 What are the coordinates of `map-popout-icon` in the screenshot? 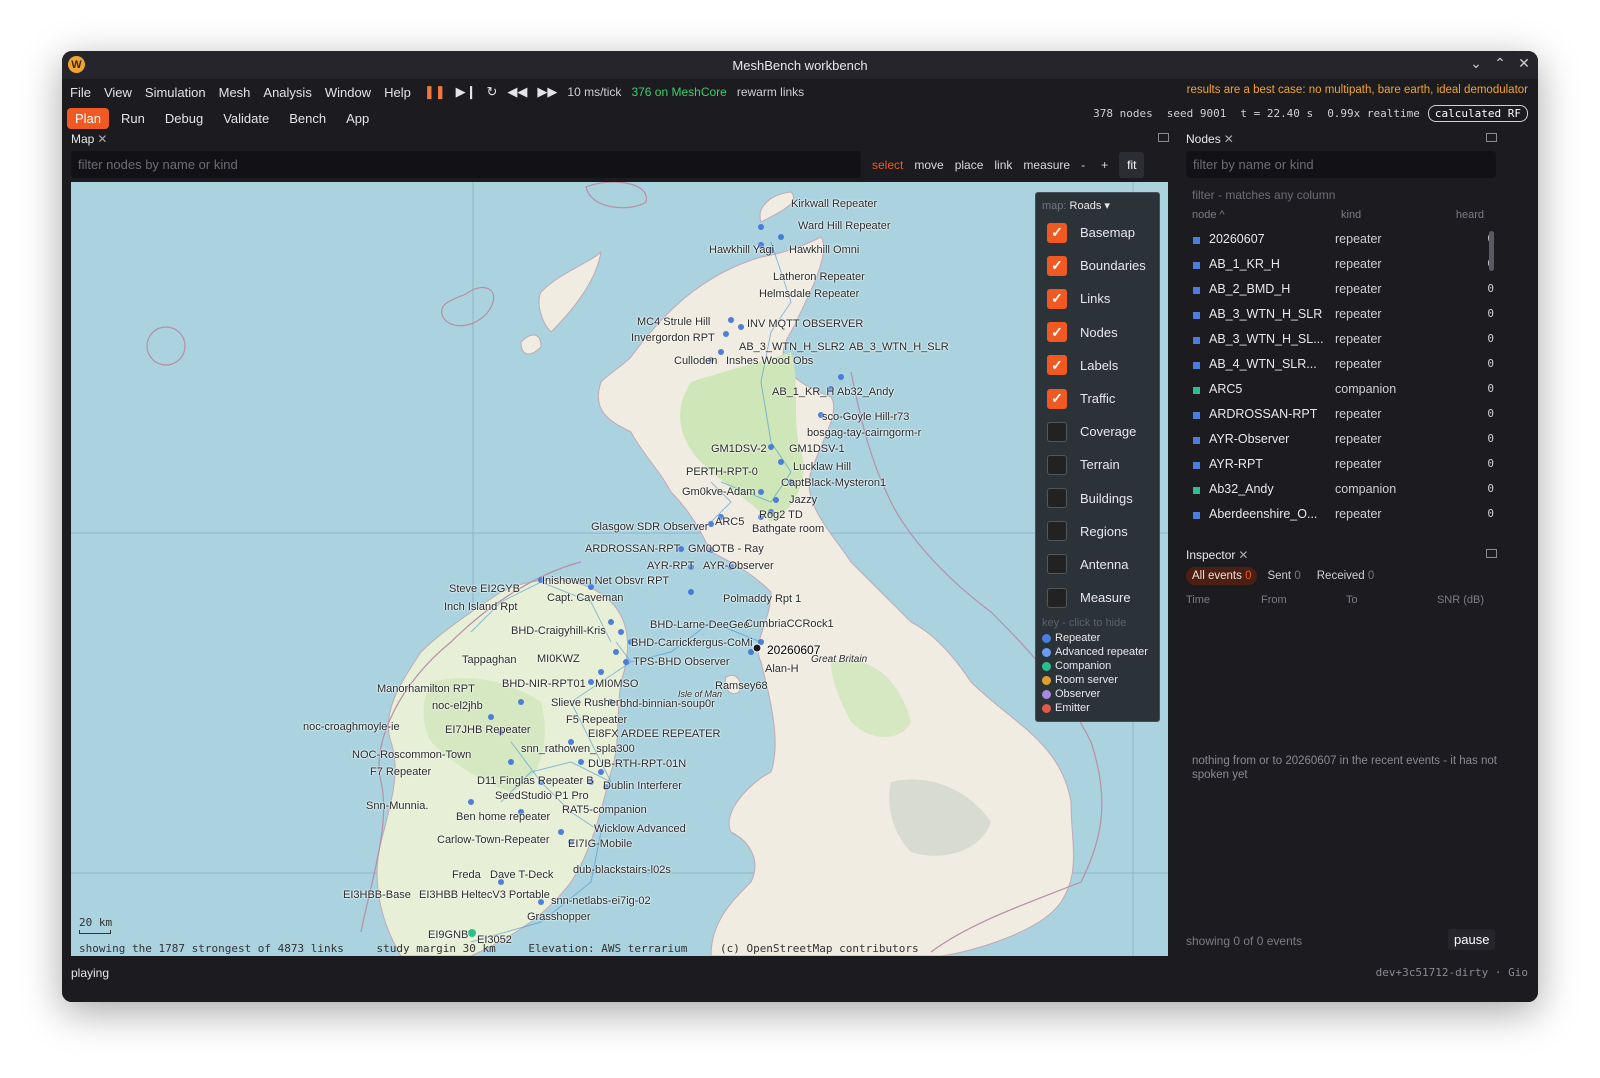 It's located at (1163, 137).